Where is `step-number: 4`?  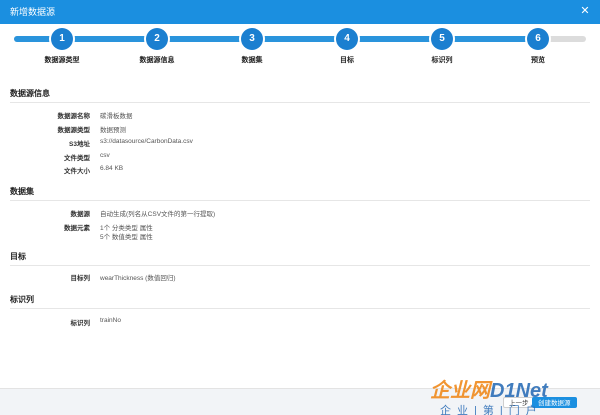 step-number: 4 is located at coordinates (347, 39).